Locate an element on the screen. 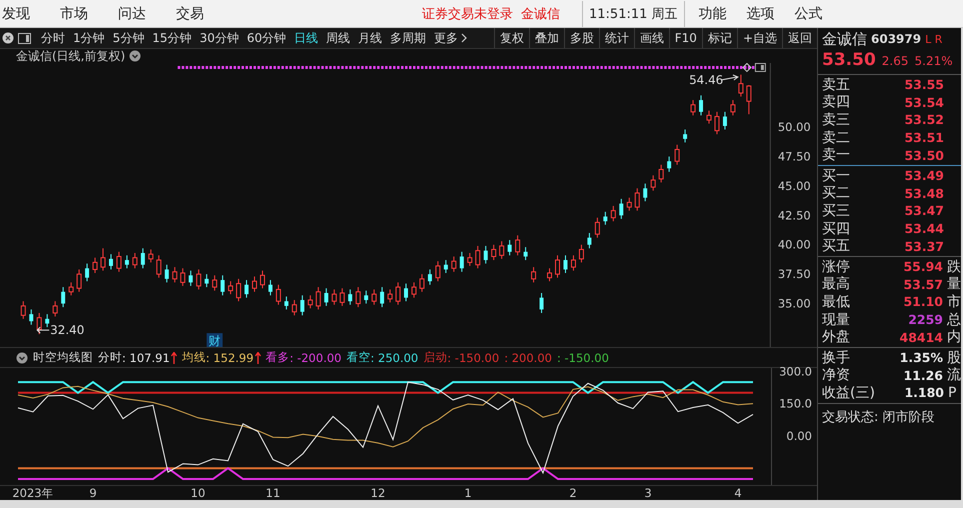 The width and height of the screenshot is (963, 508). menu-item: 问达 is located at coordinates (132, 13).